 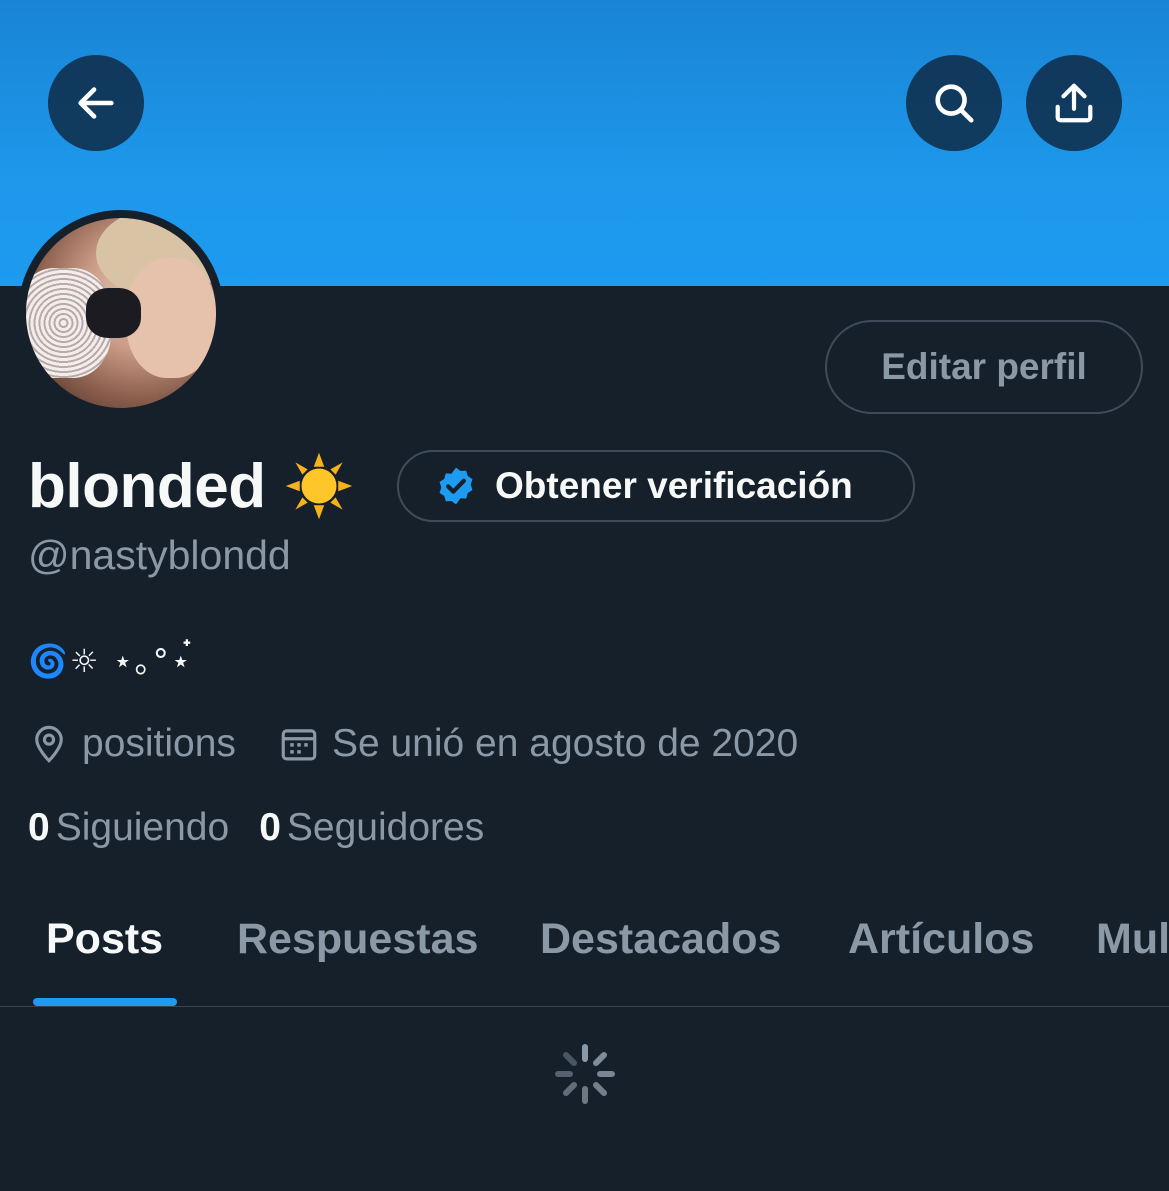 What do you see at coordinates (984, 367) in the screenshot?
I see `edit-profile-button: Editar perfil` at bounding box center [984, 367].